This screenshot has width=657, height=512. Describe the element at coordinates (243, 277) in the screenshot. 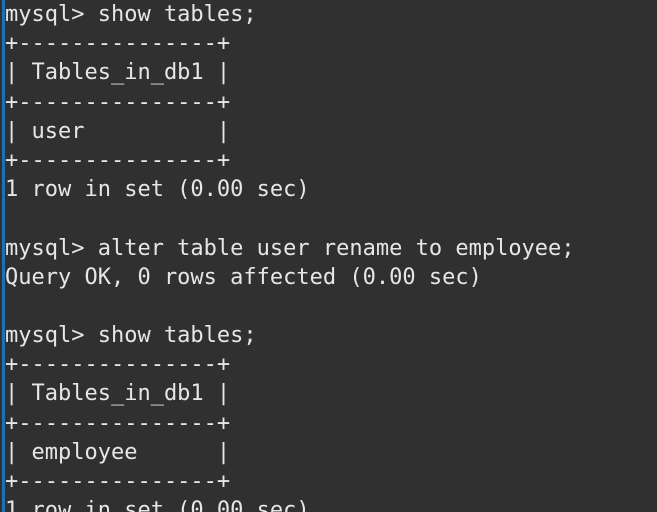

I see `terminal-line: Query OK, 0 rows affected (0.00 sec)` at that location.